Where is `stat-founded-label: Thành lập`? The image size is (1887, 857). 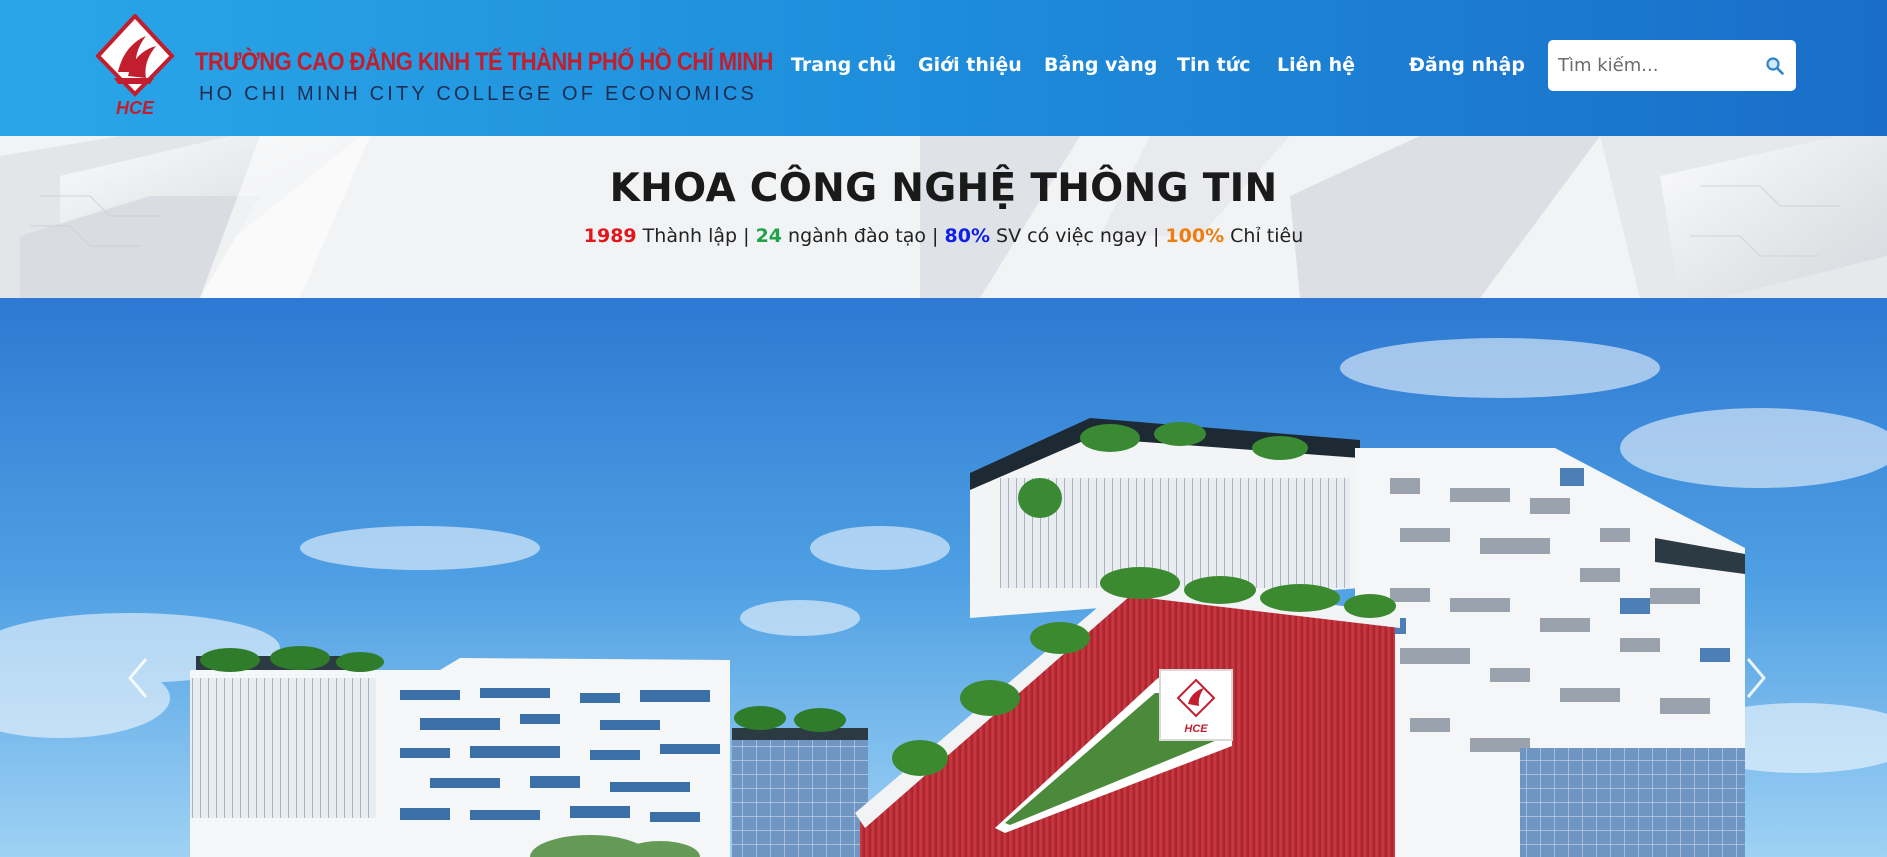
stat-founded-label: Thành lập is located at coordinates (687, 236).